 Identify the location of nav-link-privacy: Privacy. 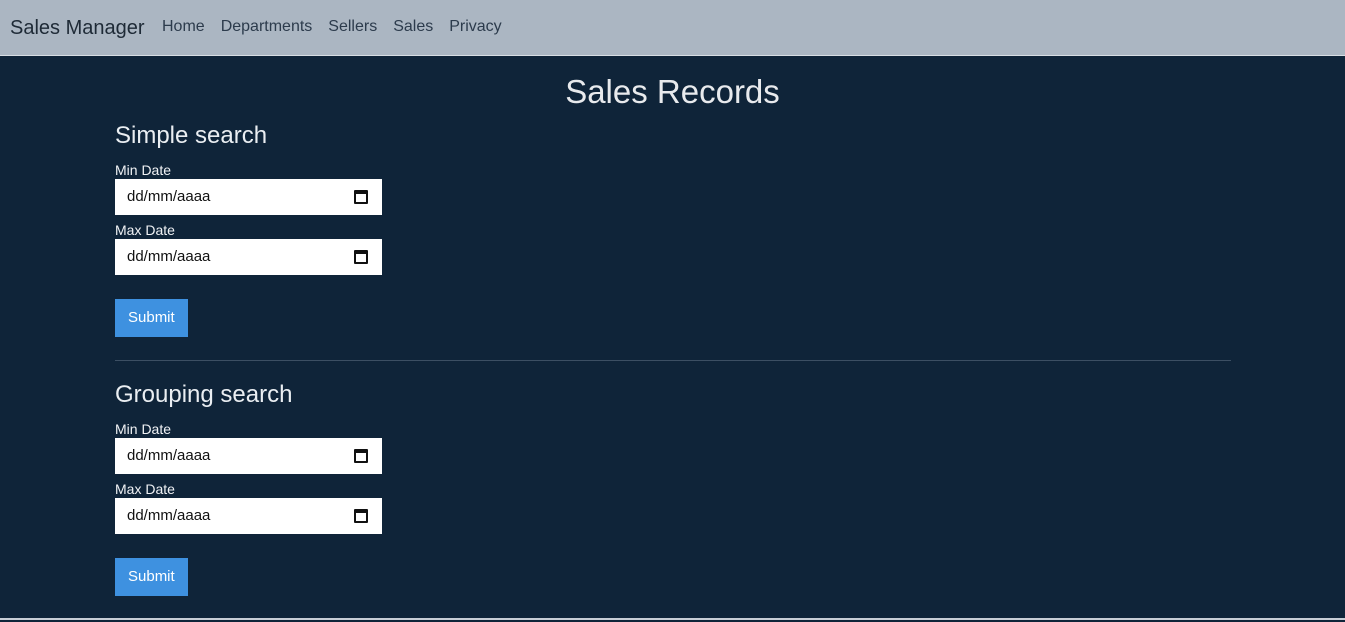
(475, 27).